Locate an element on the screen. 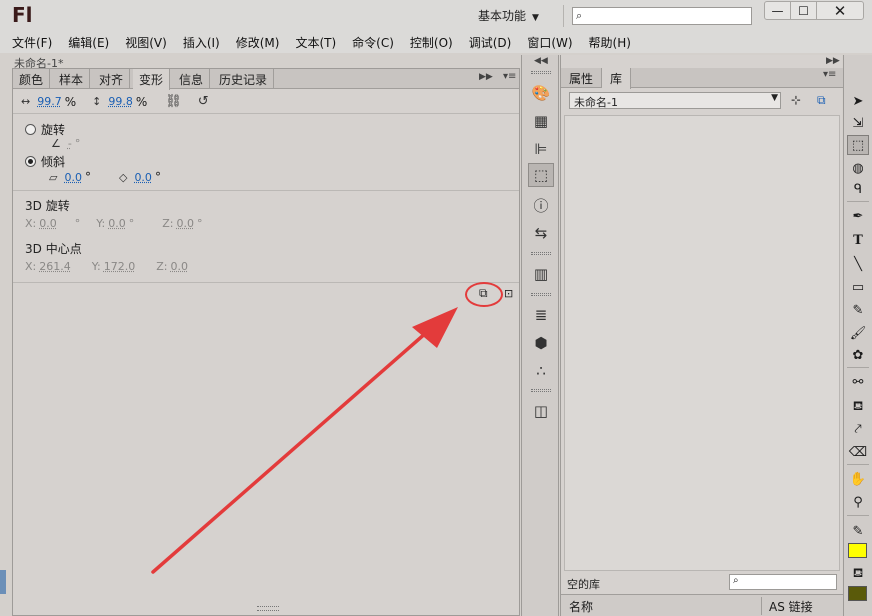  swatches-panel-icon: ▦ is located at coordinates (541, 121).